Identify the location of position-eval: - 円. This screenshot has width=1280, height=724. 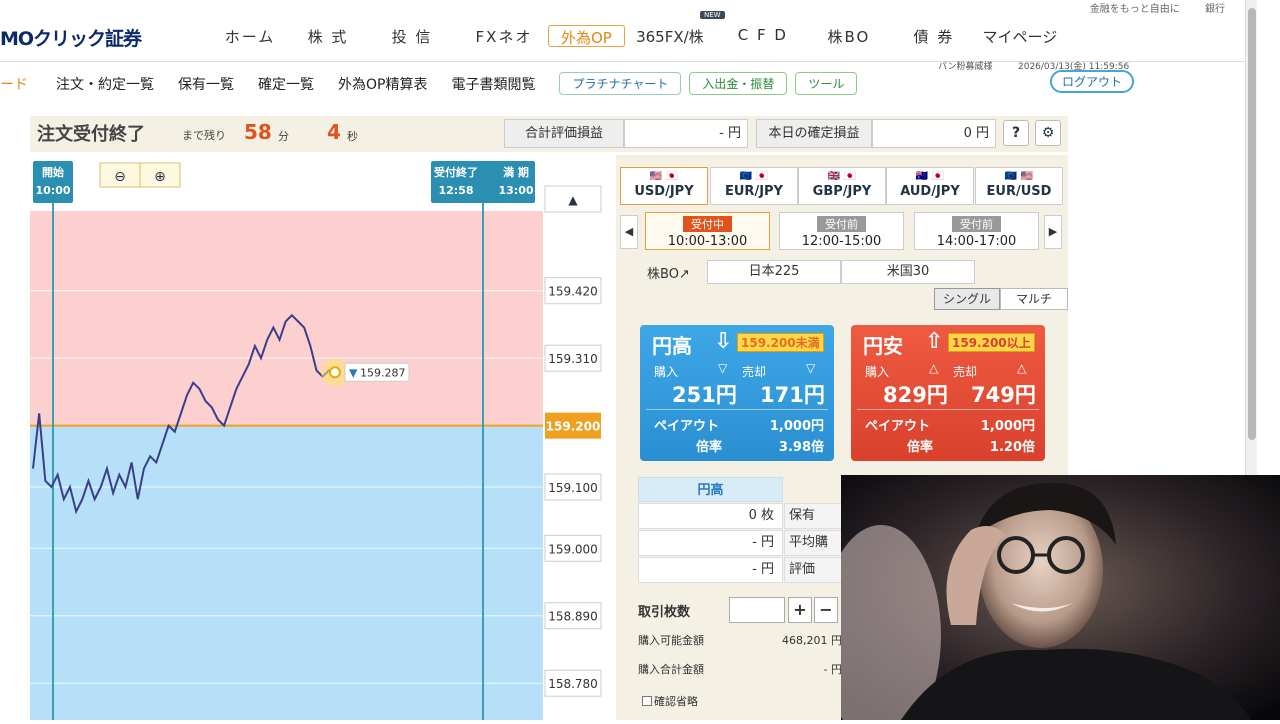
(710, 570).